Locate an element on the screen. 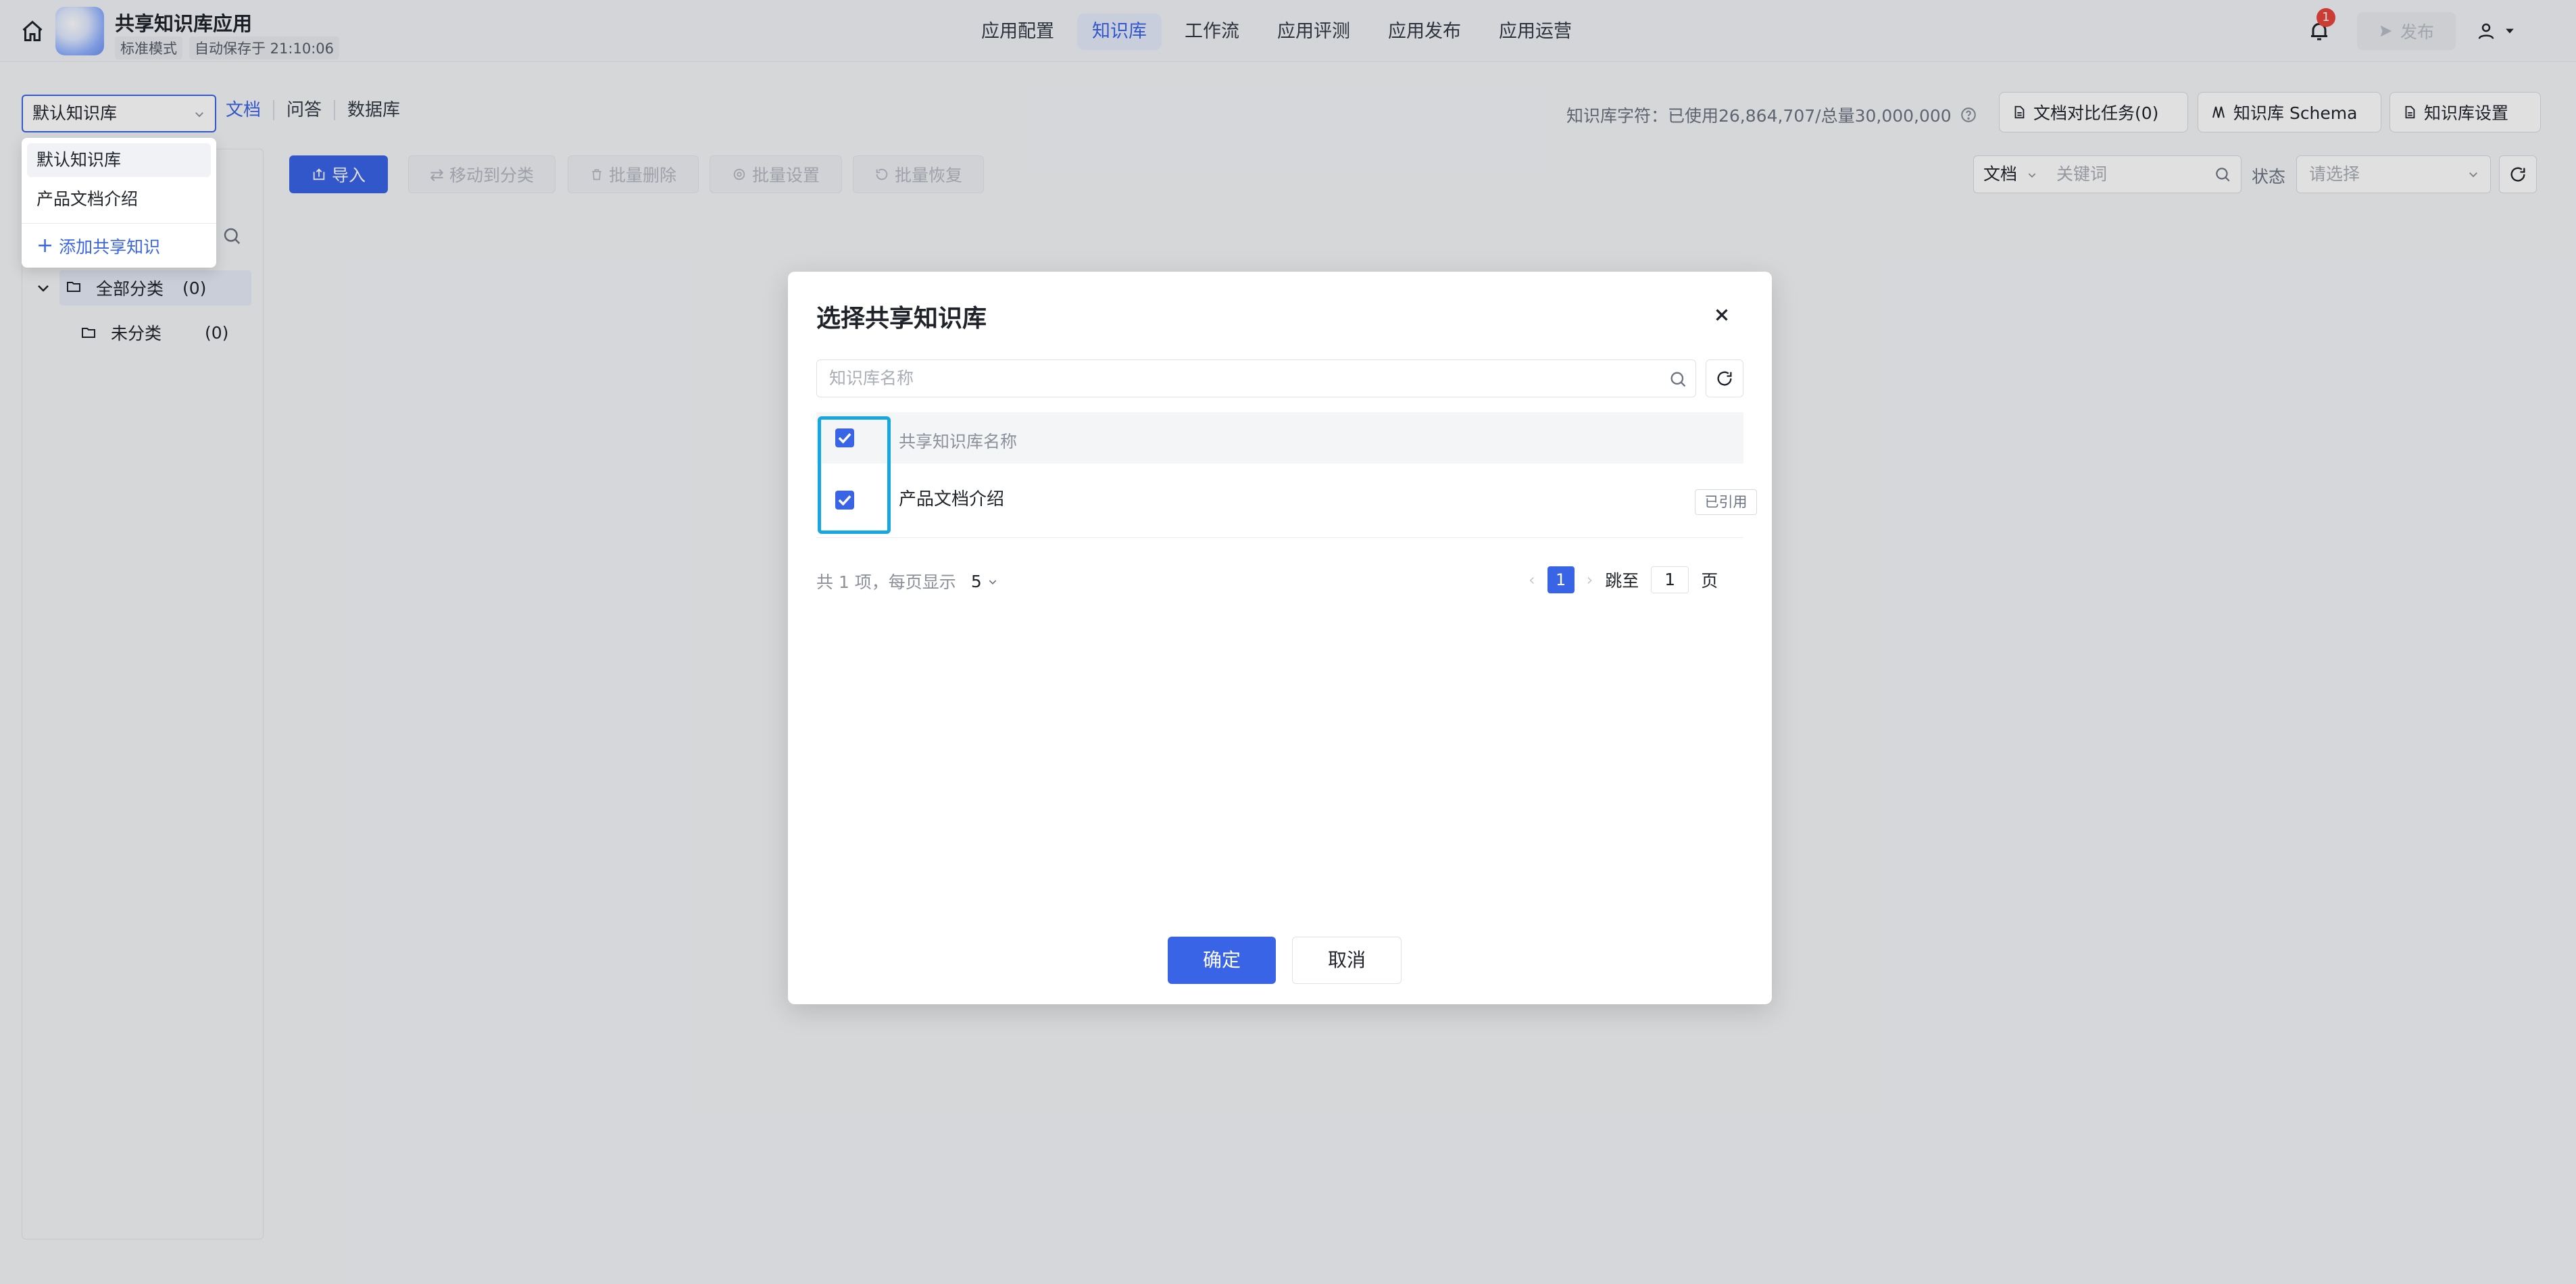  confirm-button: 确定 is located at coordinates (1222, 960).